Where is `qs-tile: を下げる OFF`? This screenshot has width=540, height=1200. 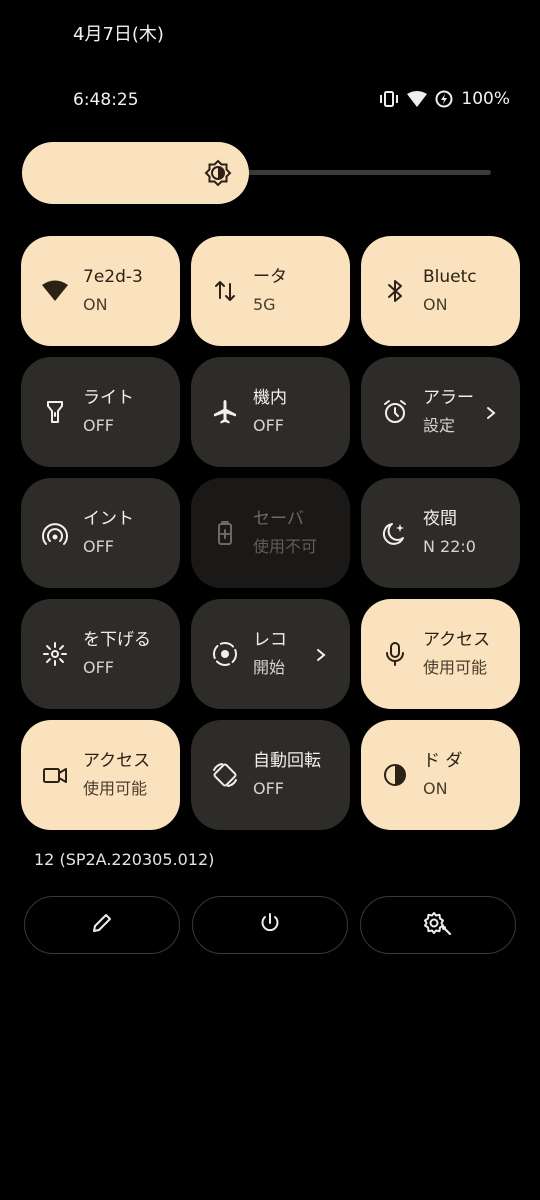 qs-tile: を下げる OFF is located at coordinates (100, 654).